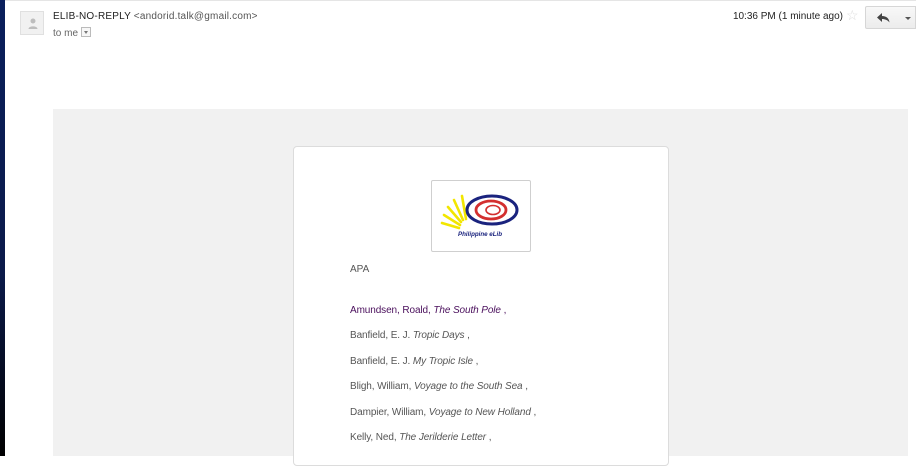  What do you see at coordinates (439, 335) in the screenshot?
I see `citation-title: Tropic Days` at bounding box center [439, 335].